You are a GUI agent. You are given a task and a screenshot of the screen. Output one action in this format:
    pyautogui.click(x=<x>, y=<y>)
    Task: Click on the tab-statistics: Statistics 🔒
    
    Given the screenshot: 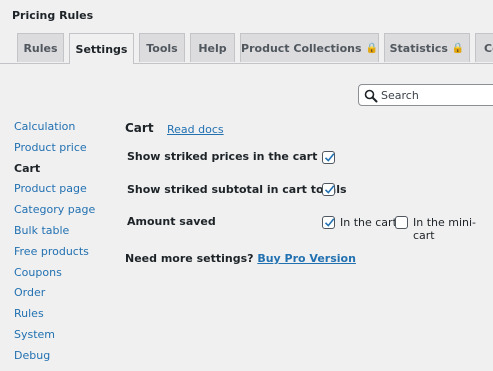 What is the action you would take?
    pyautogui.click(x=427, y=47)
    